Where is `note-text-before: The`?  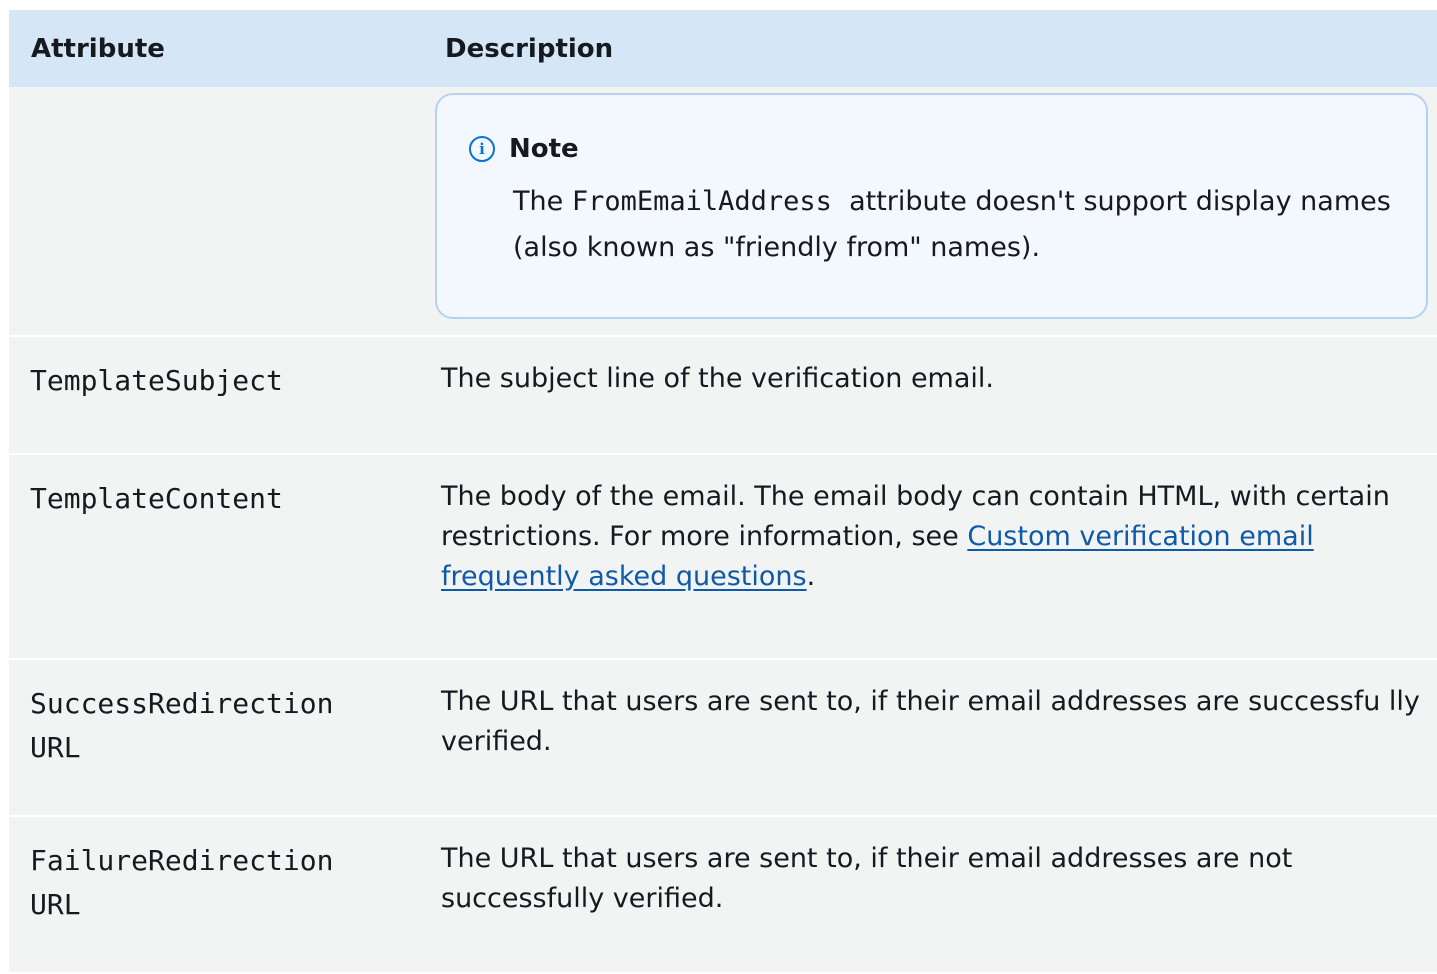
note-text-before: The is located at coordinates (542, 201).